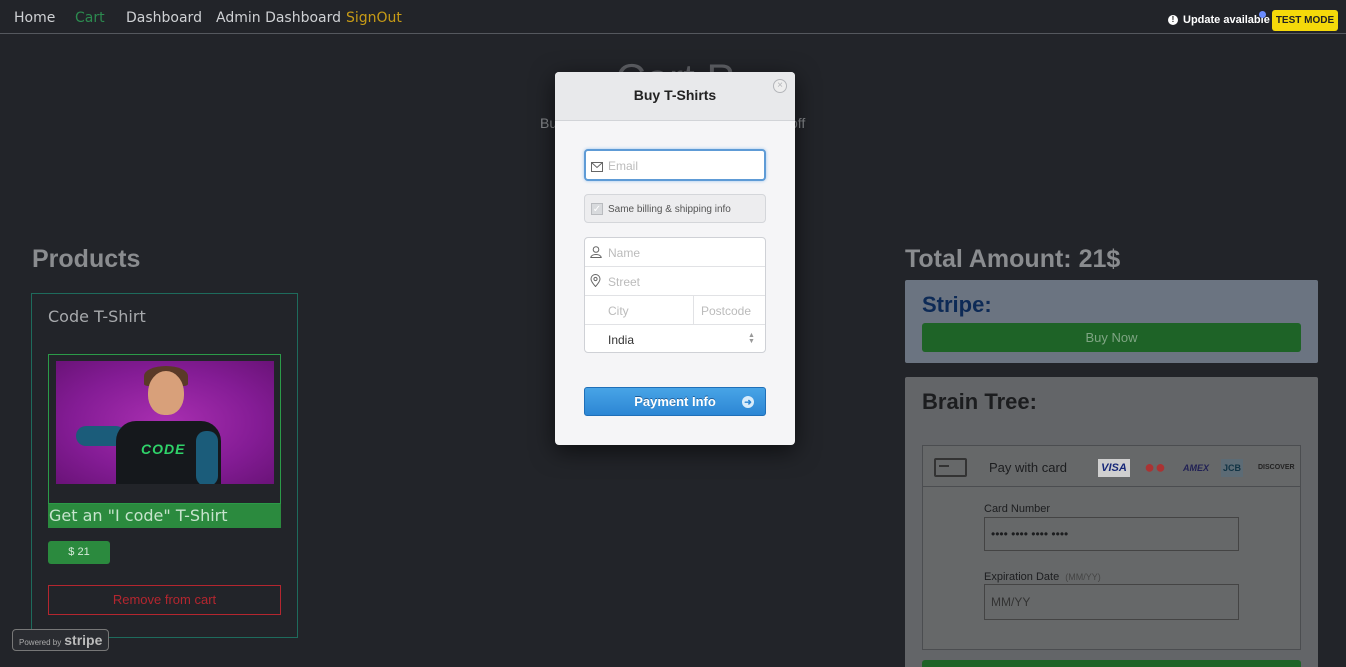 Image resolution: width=1346 pixels, height=667 pixels. What do you see at coordinates (1111, 663) in the screenshot?
I see `braintree-submit-button` at bounding box center [1111, 663].